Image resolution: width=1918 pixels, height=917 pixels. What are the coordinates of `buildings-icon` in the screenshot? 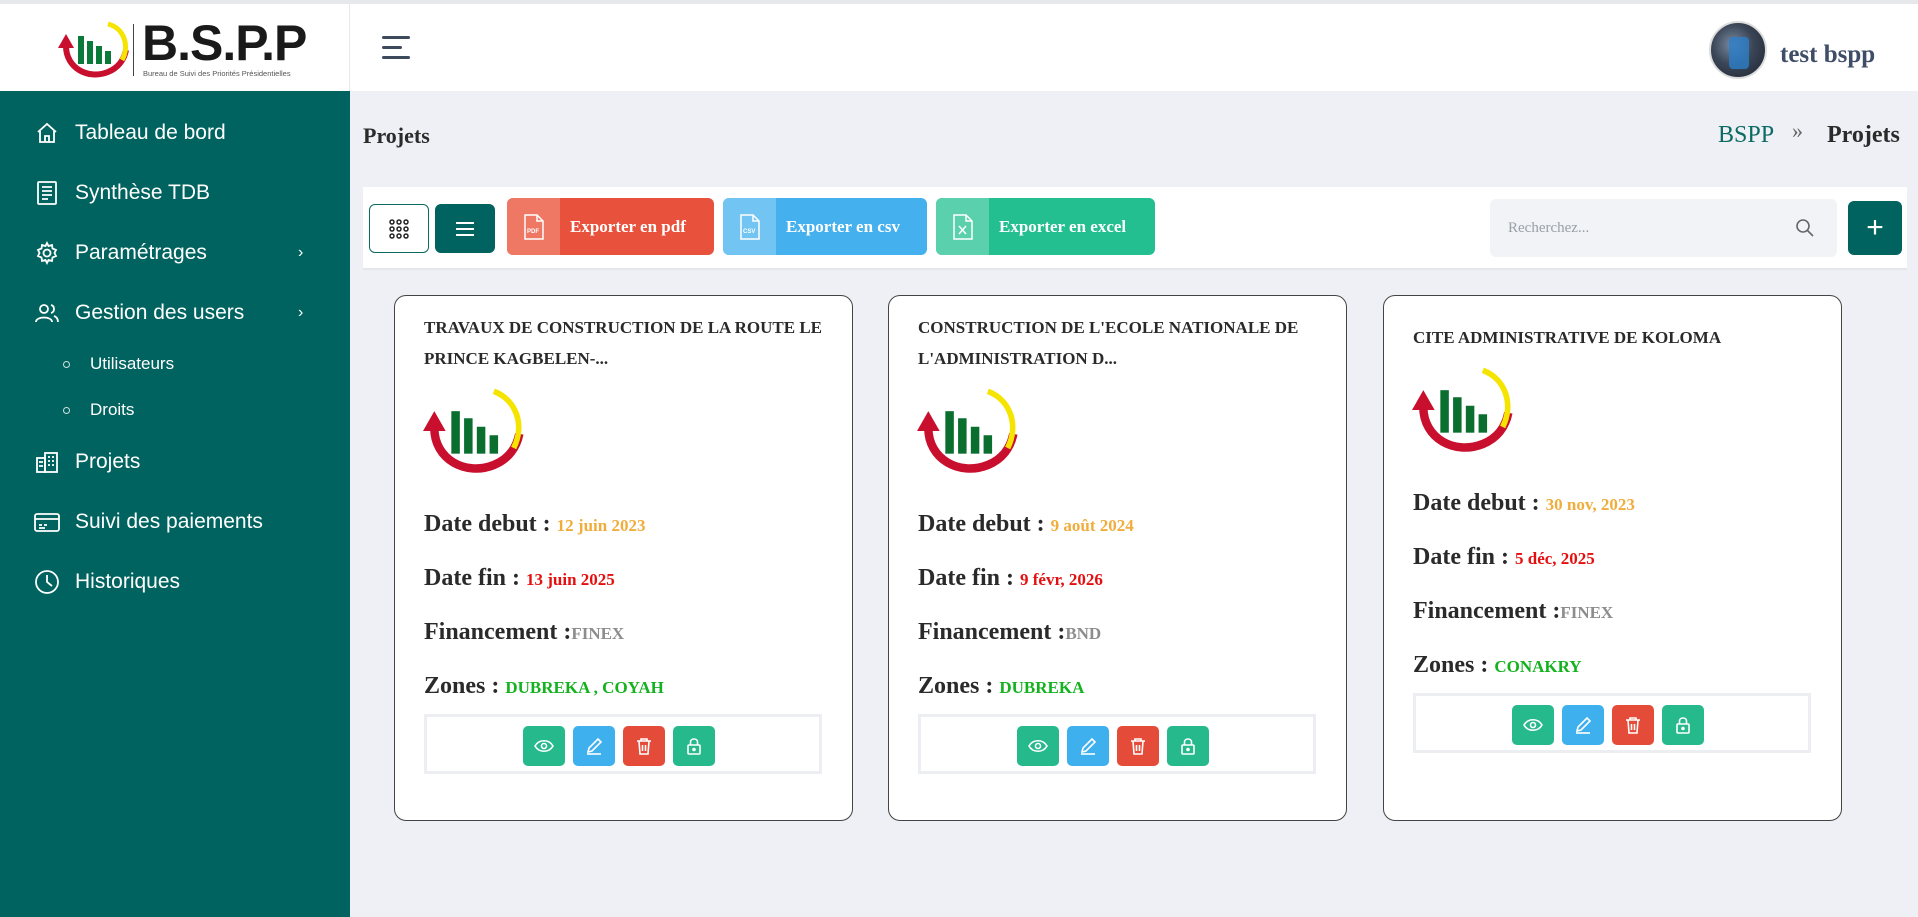 It's located at (47, 462).